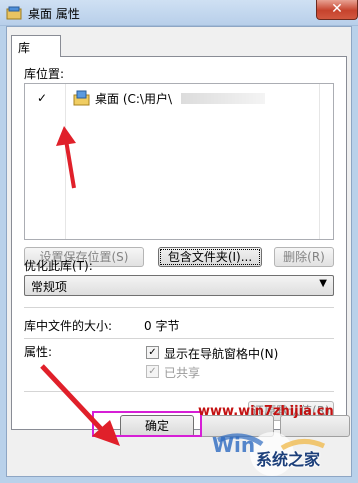  Describe the element at coordinates (304, 257) in the screenshot. I see `remove-button: 删除(R)` at that location.